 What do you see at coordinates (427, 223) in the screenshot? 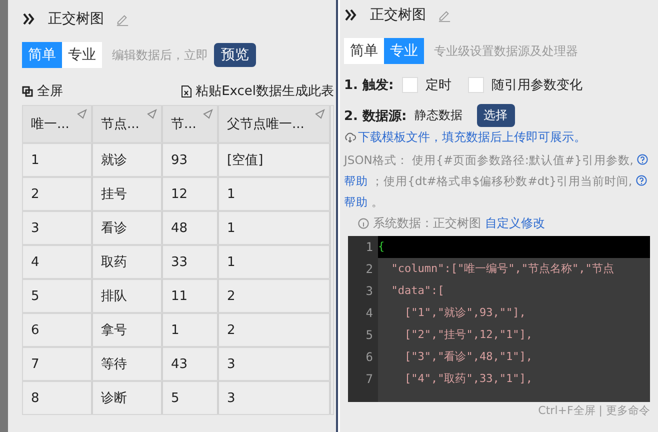
I see `system-data-text: 系统数据：正交树图` at bounding box center [427, 223].